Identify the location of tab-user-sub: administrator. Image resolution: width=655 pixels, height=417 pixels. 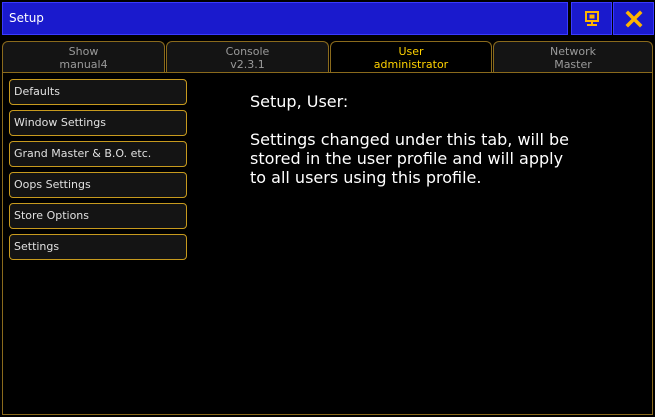
(411, 64).